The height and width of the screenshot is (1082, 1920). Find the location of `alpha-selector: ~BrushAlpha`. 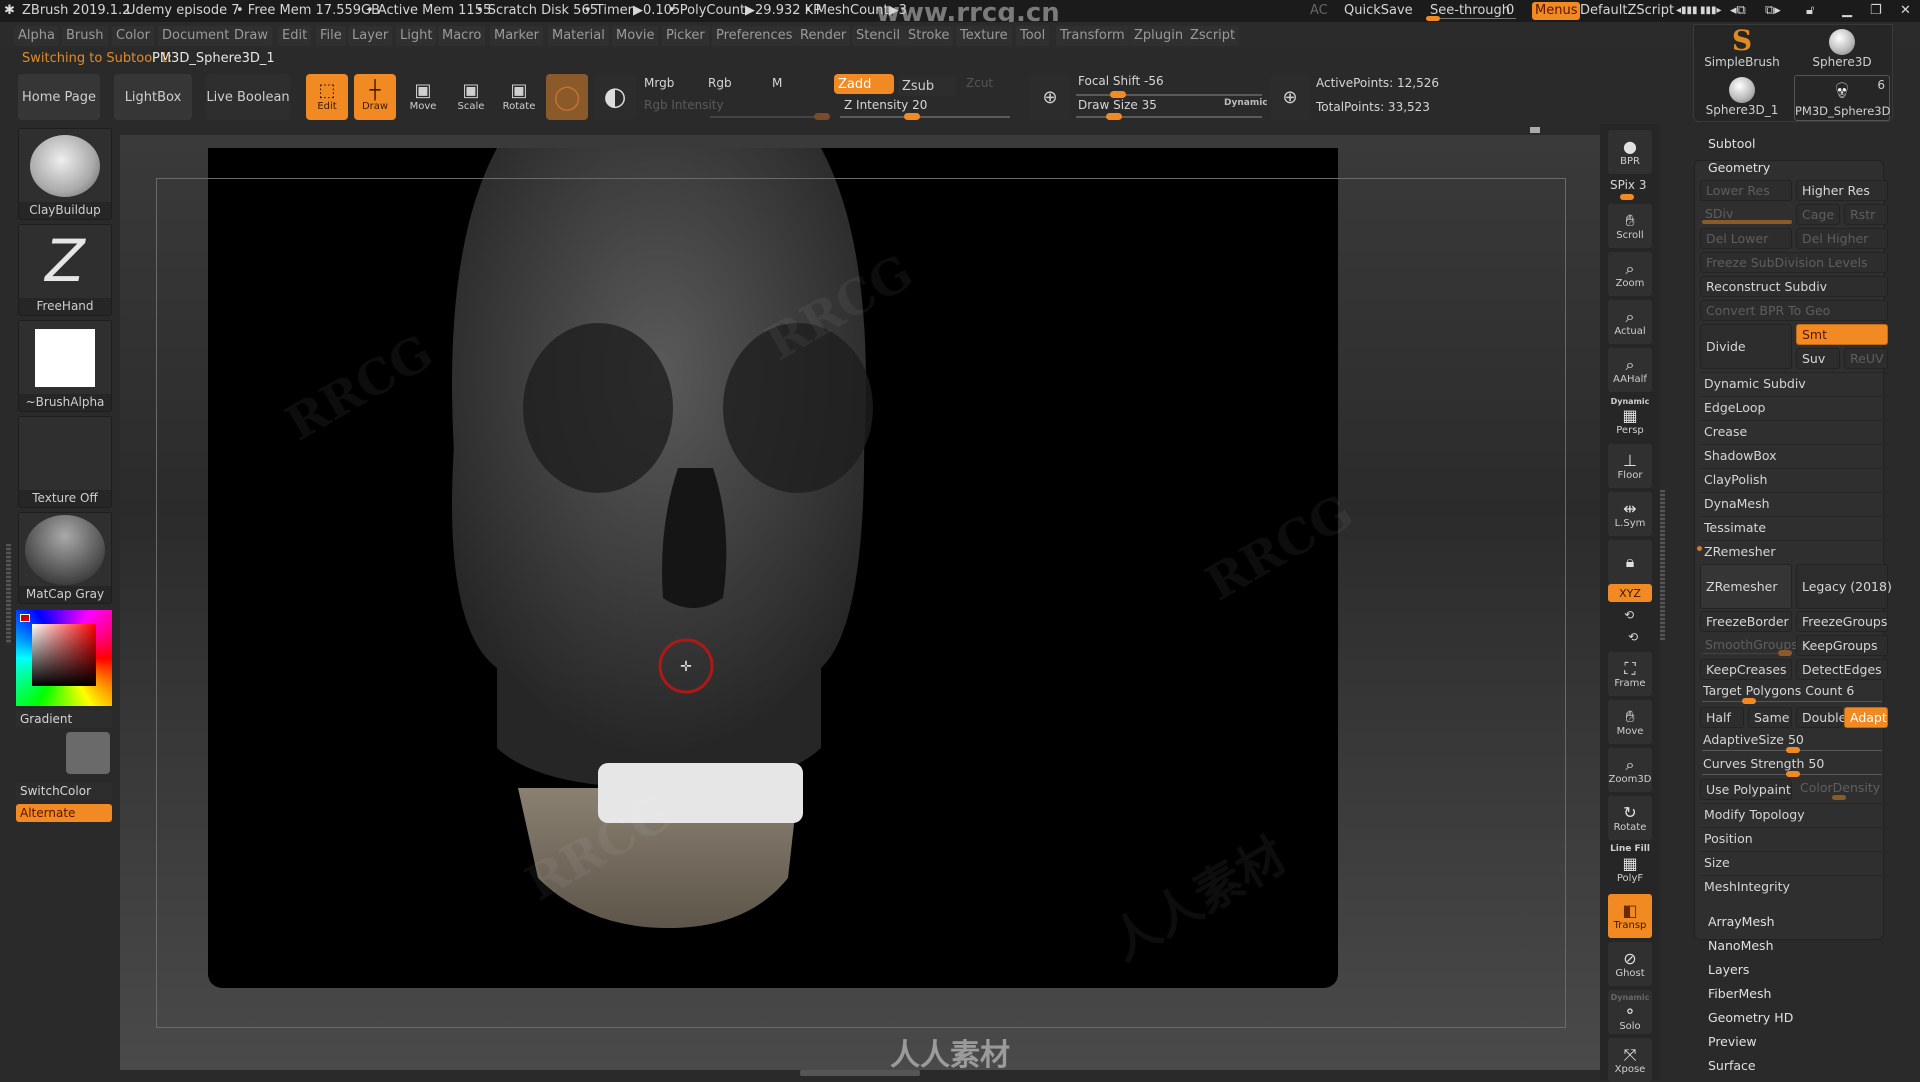

alpha-selector: ~BrushAlpha is located at coordinates (65, 366).